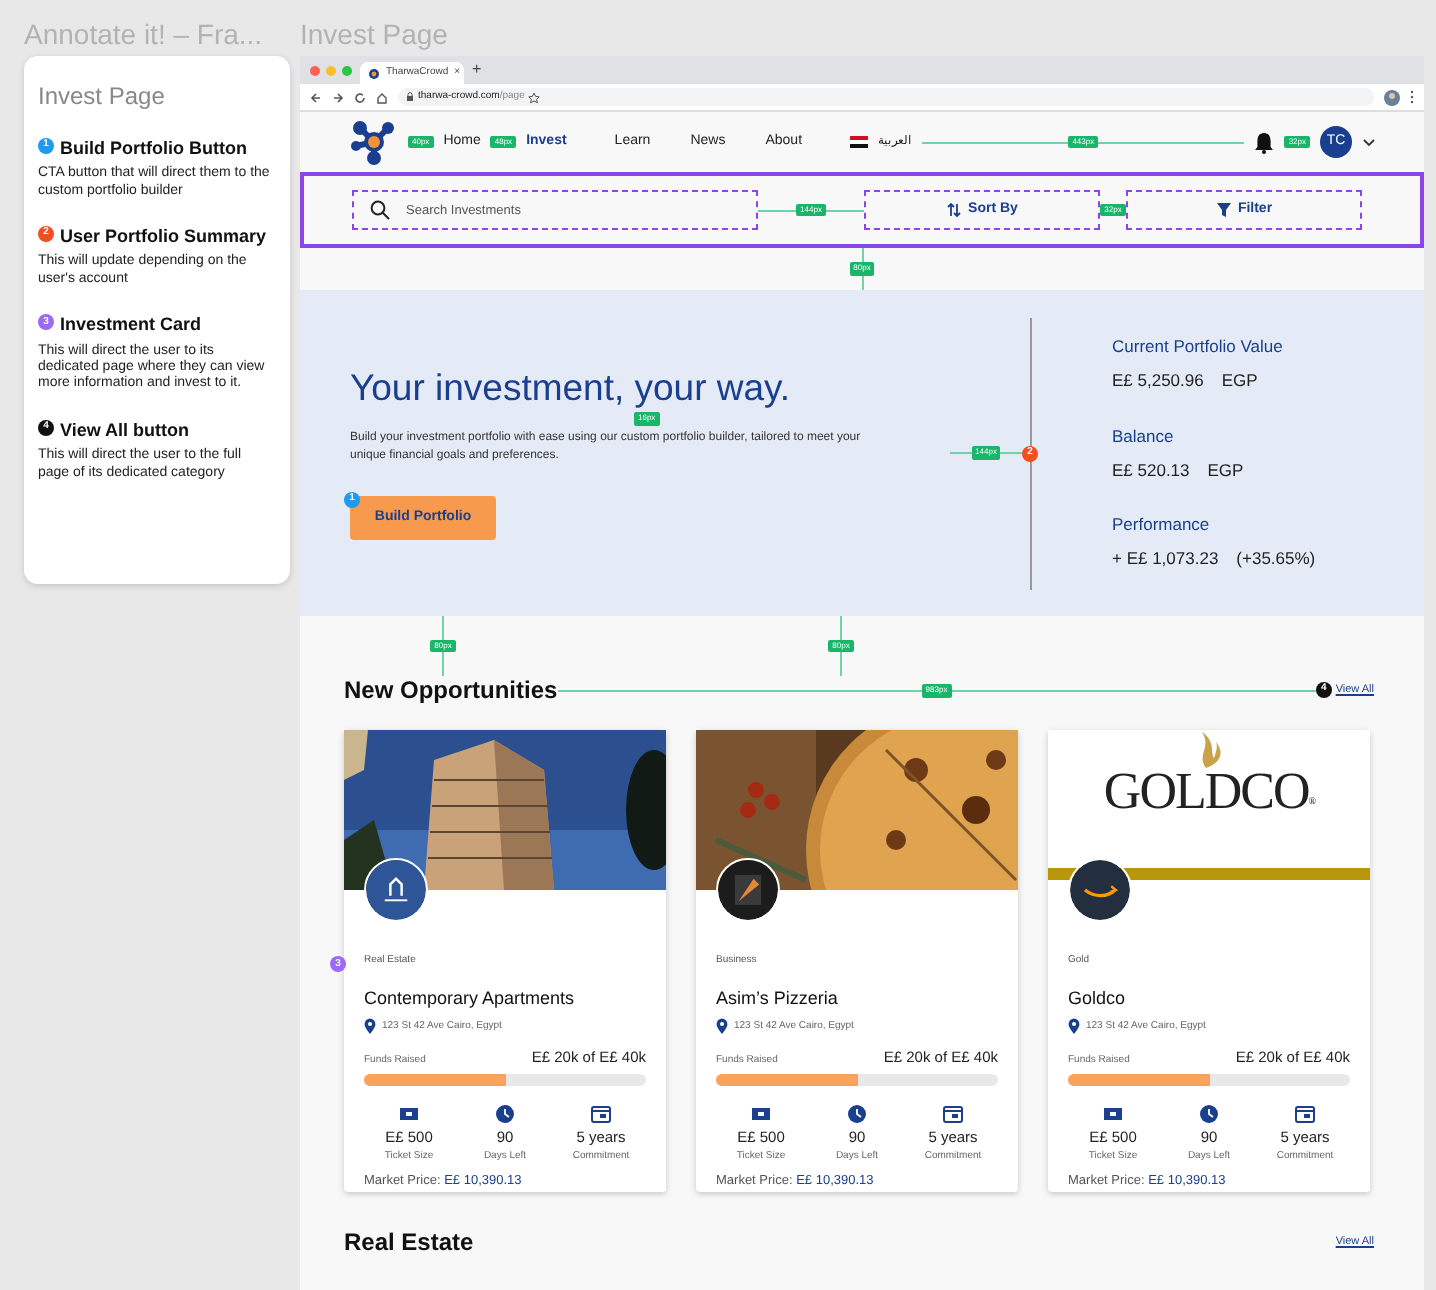  Describe the element at coordinates (131, 325) in the screenshot. I see `note-heading: Investment Card` at that location.